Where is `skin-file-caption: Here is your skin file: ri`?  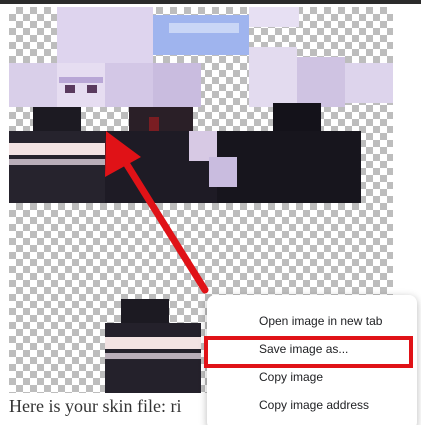 skin-file-caption: Here is your skin file: ri is located at coordinates (95, 406).